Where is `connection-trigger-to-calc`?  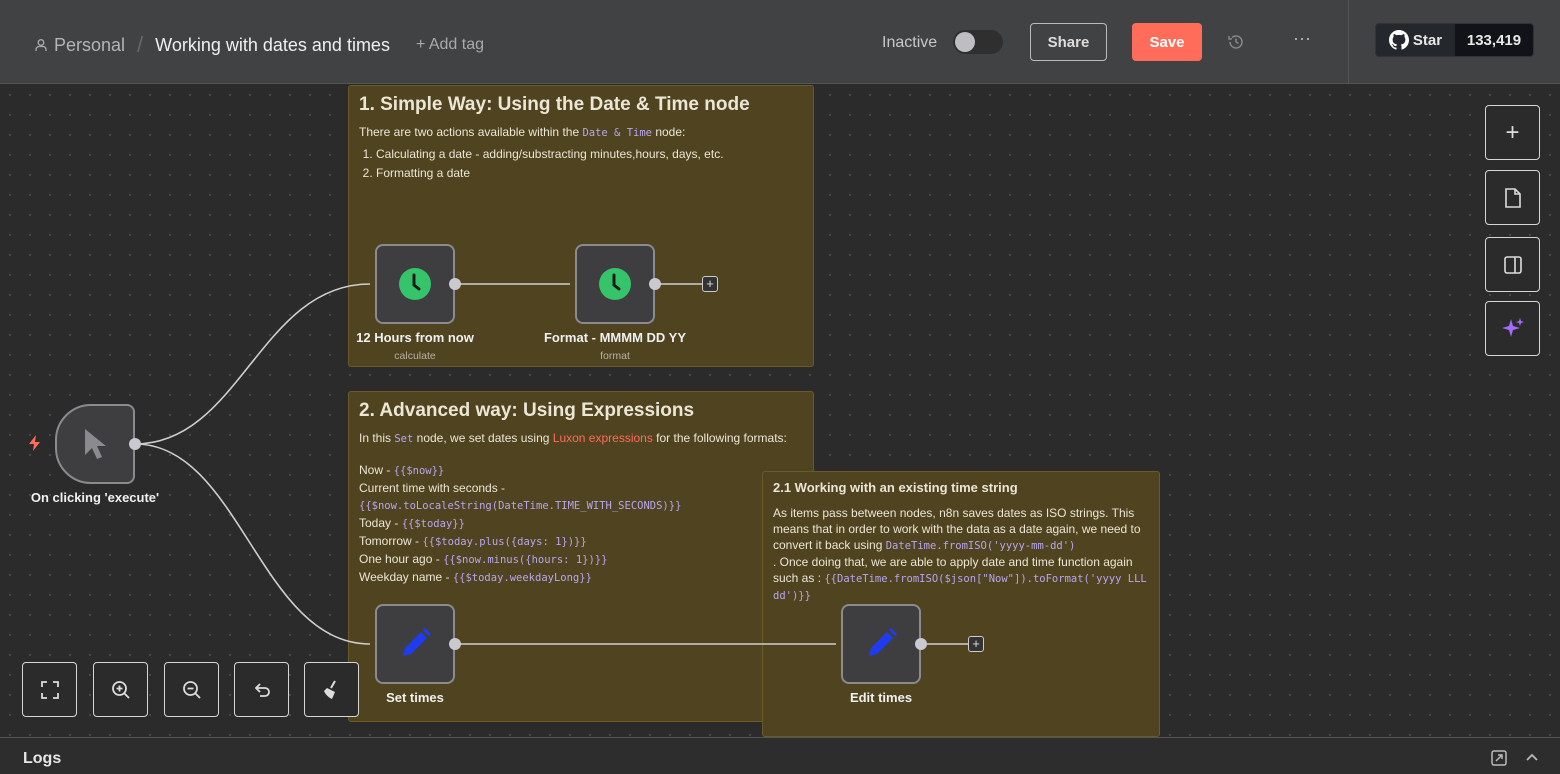 connection-trigger-to-calc is located at coordinates (252, 364).